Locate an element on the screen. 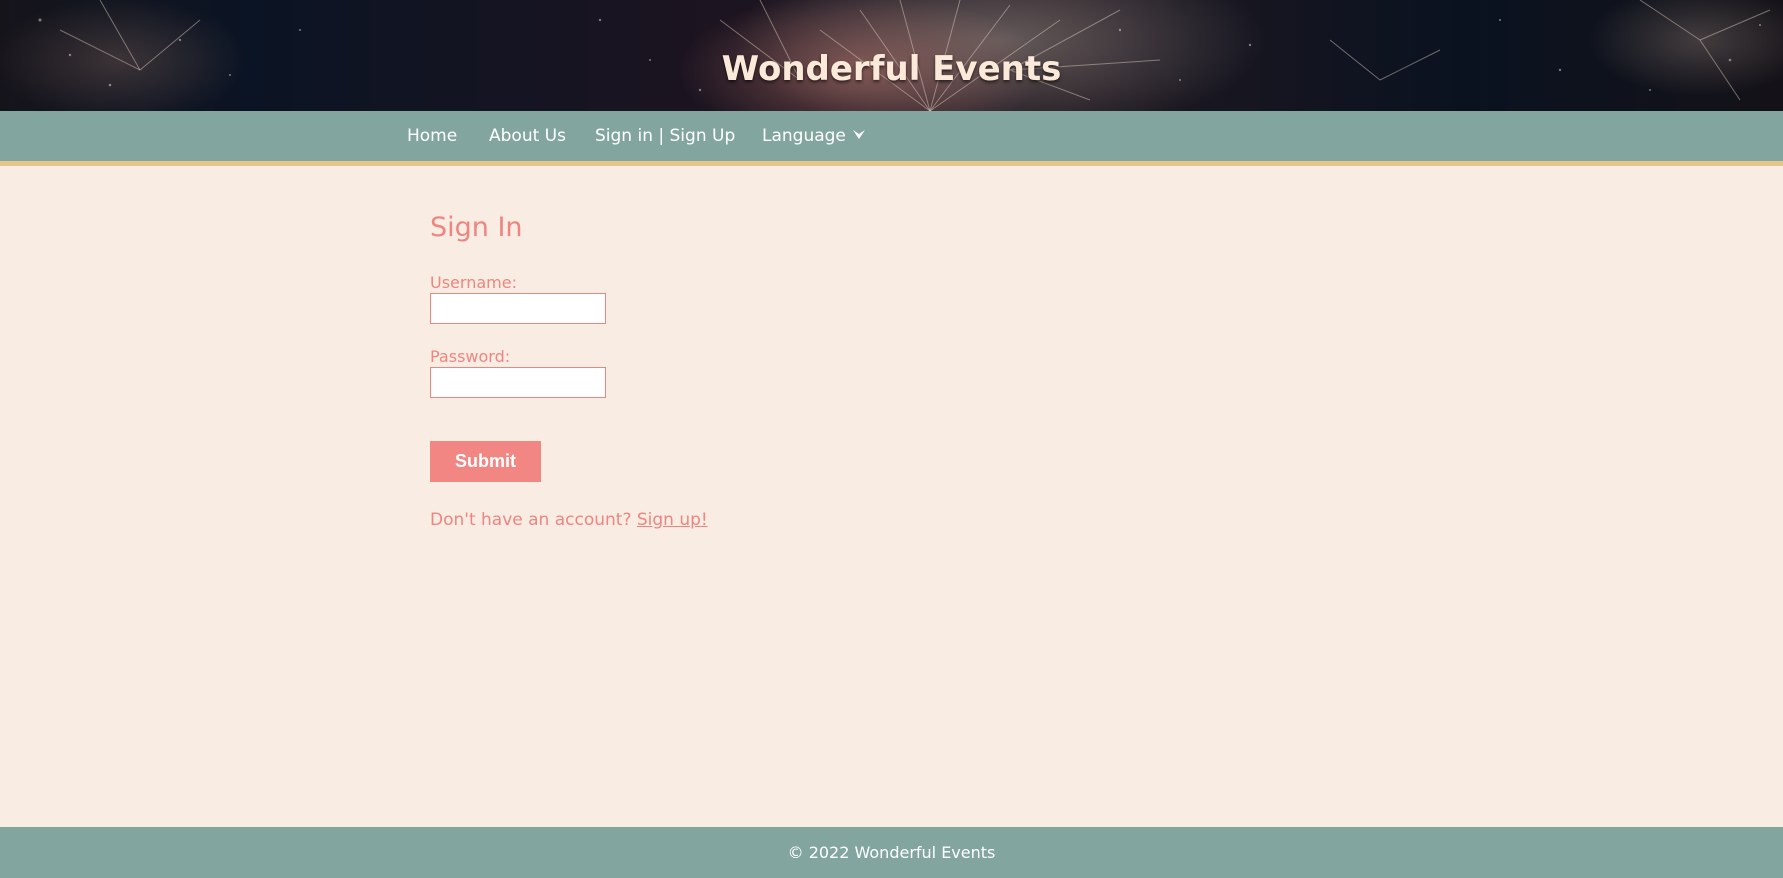 This screenshot has width=1783, height=878. nav-language-label: Language is located at coordinates (804, 136).